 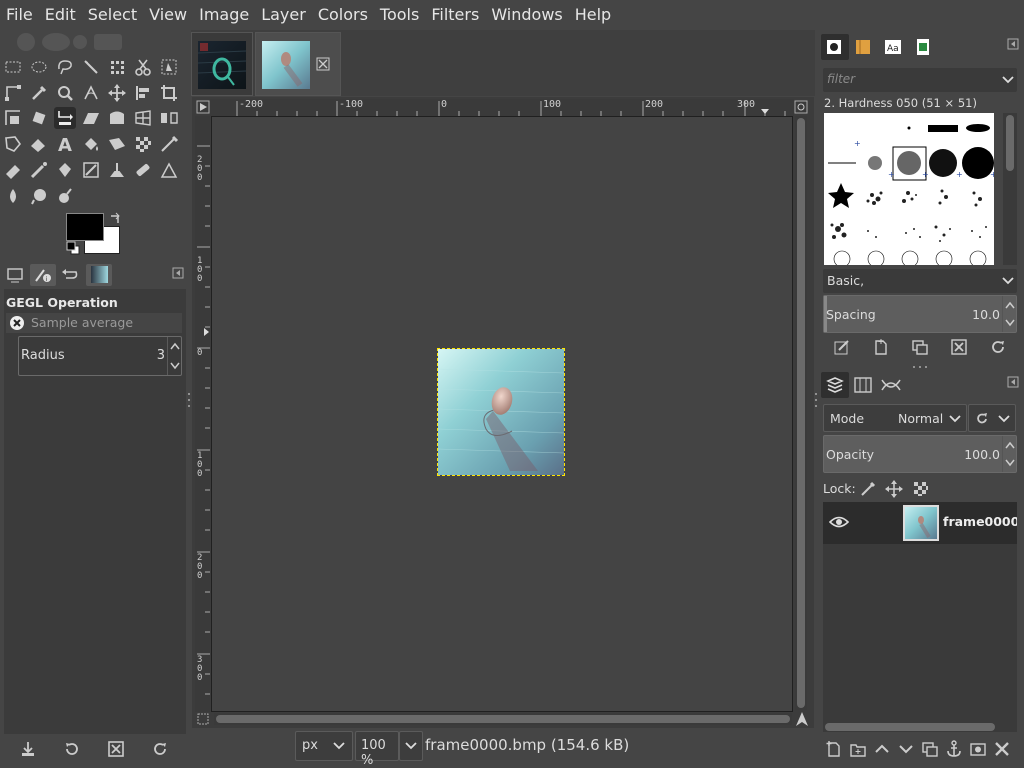 What do you see at coordinates (117, 144) in the screenshot?
I see `gradient-icon` at bounding box center [117, 144].